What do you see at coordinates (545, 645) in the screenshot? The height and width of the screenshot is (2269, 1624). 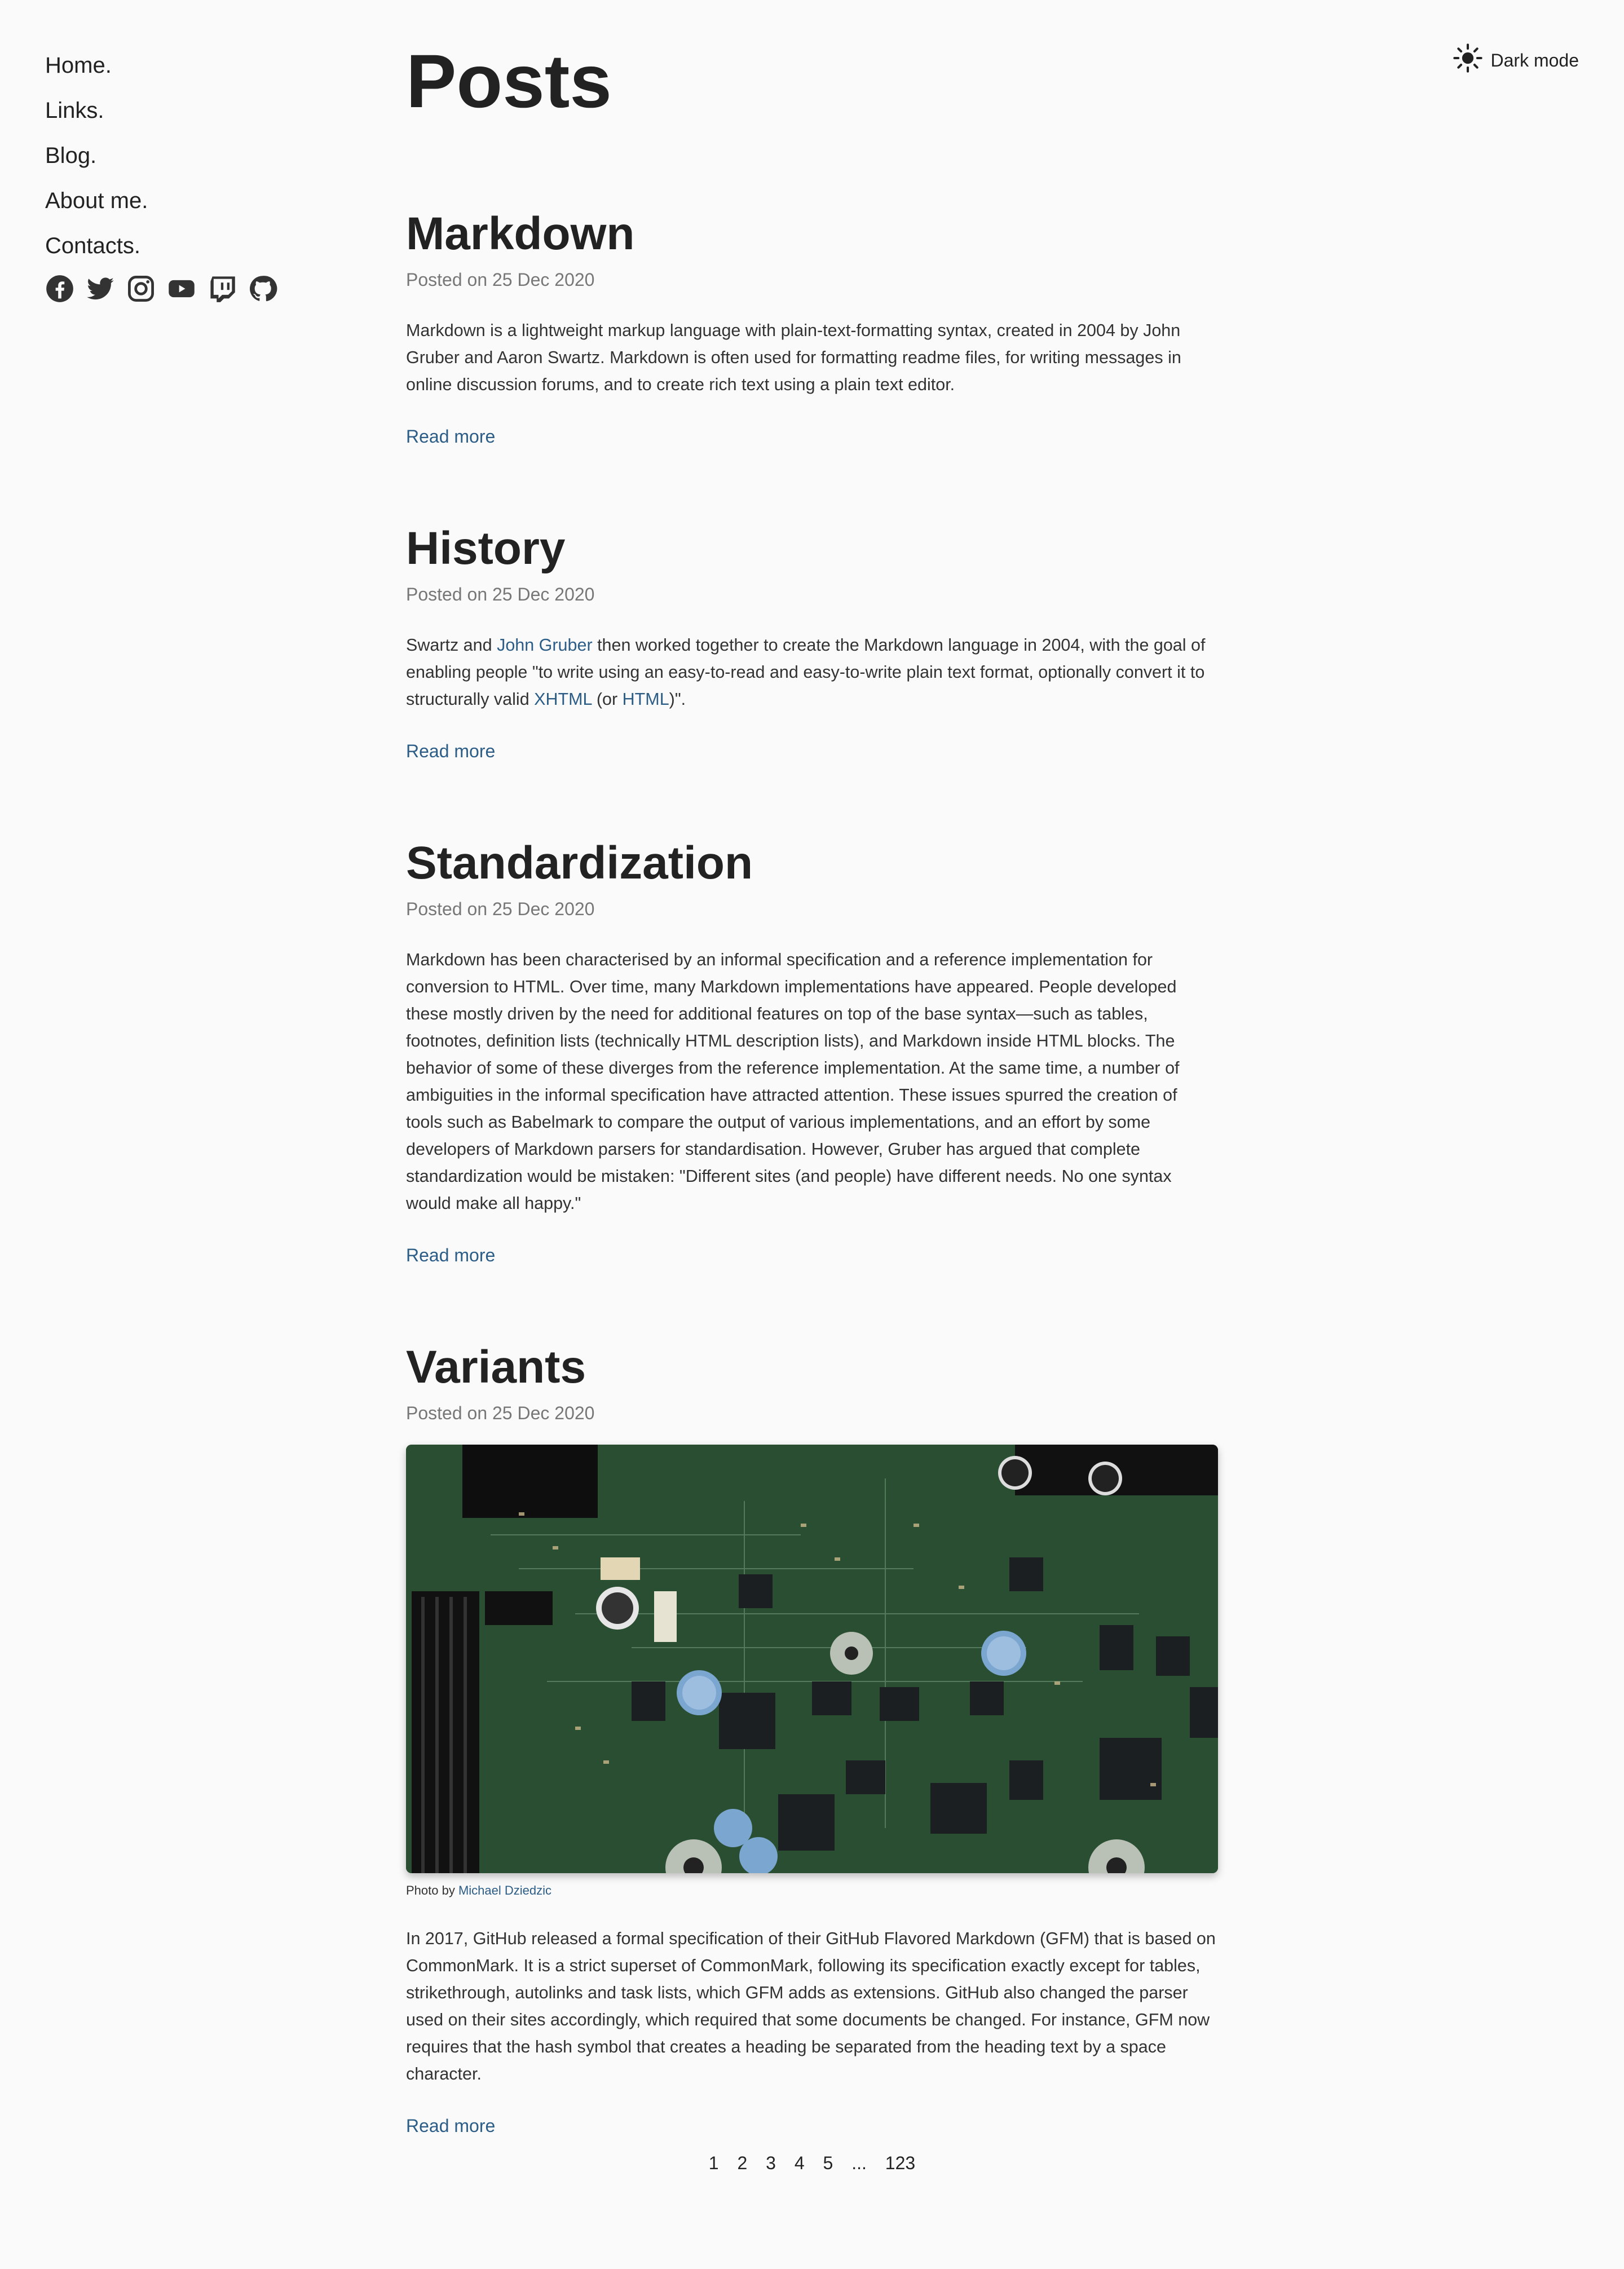 I see `john-gruber-link: John Gruber` at bounding box center [545, 645].